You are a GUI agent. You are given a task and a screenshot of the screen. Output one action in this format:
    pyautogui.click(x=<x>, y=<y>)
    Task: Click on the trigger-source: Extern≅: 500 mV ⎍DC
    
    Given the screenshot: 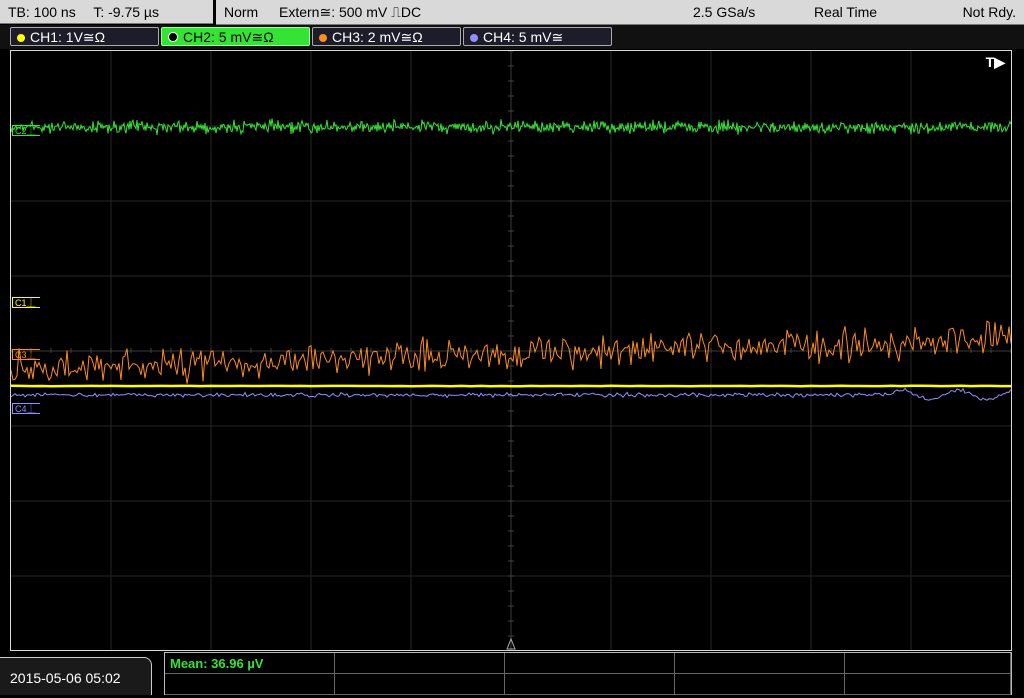 What is the action you would take?
    pyautogui.click(x=350, y=12)
    